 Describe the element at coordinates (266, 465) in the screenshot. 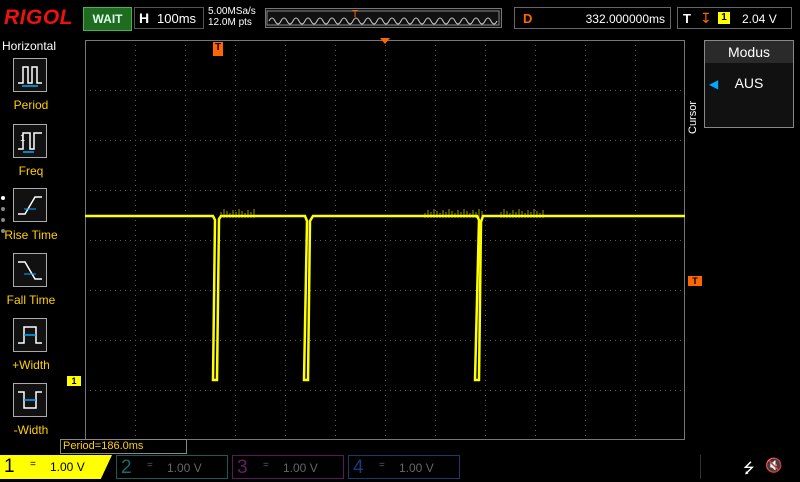

I see `ch3-coupling-icon: =` at that location.